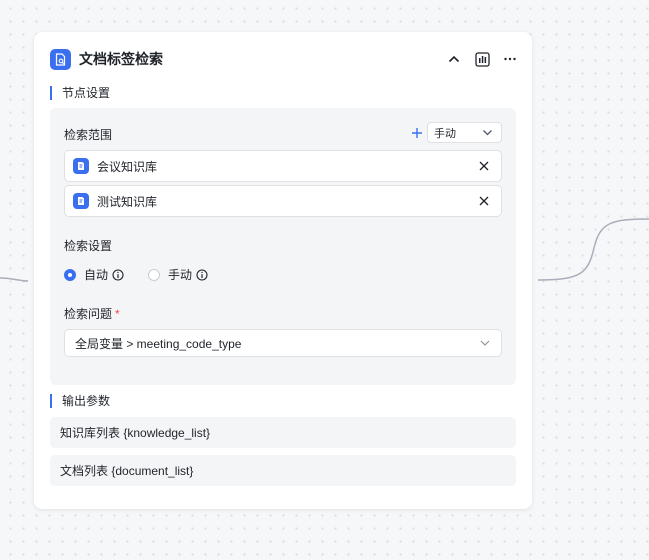 The height and width of the screenshot is (560, 649). Describe the element at coordinates (283, 343) in the screenshot. I see `search-query-select: 全局变量 > meeting_code_type` at that location.